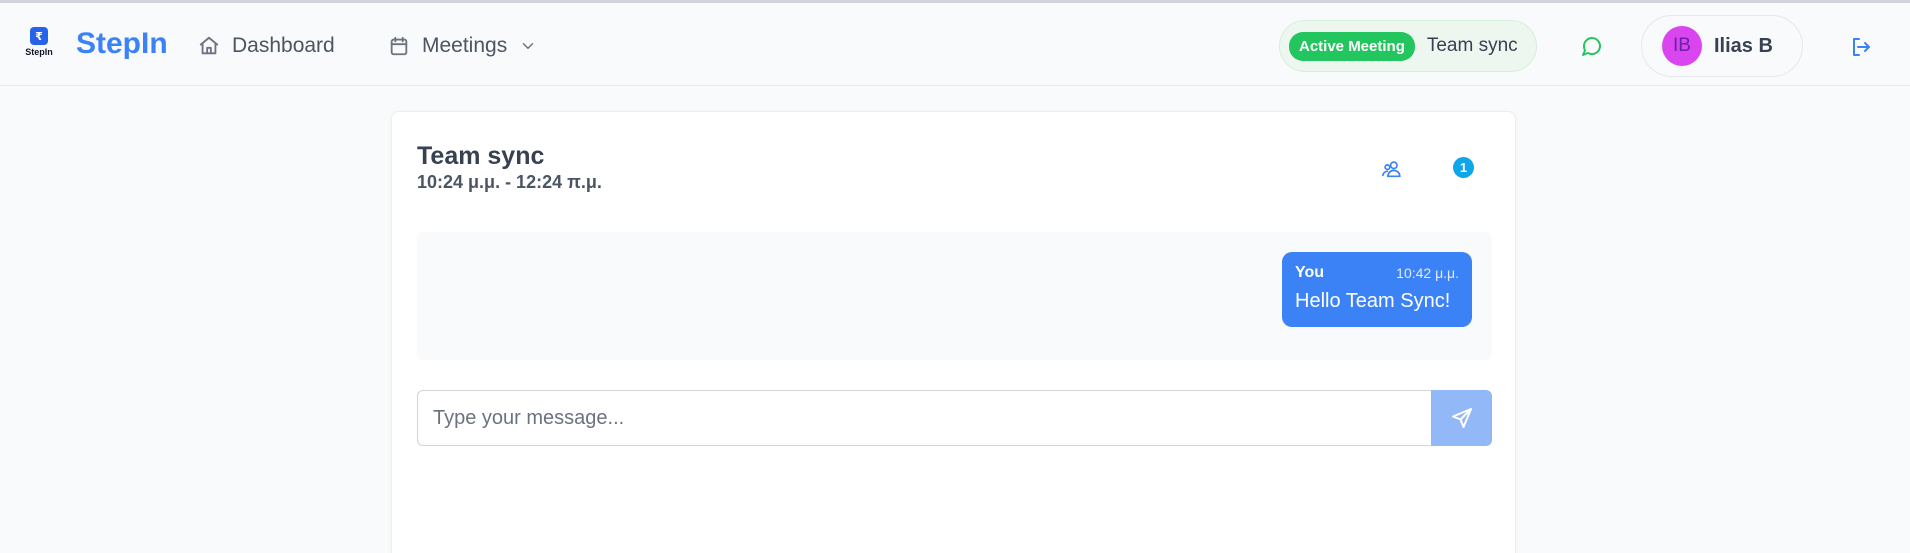 The width and height of the screenshot is (1910, 553). I want to click on chevron-down-icon, so click(528, 46).